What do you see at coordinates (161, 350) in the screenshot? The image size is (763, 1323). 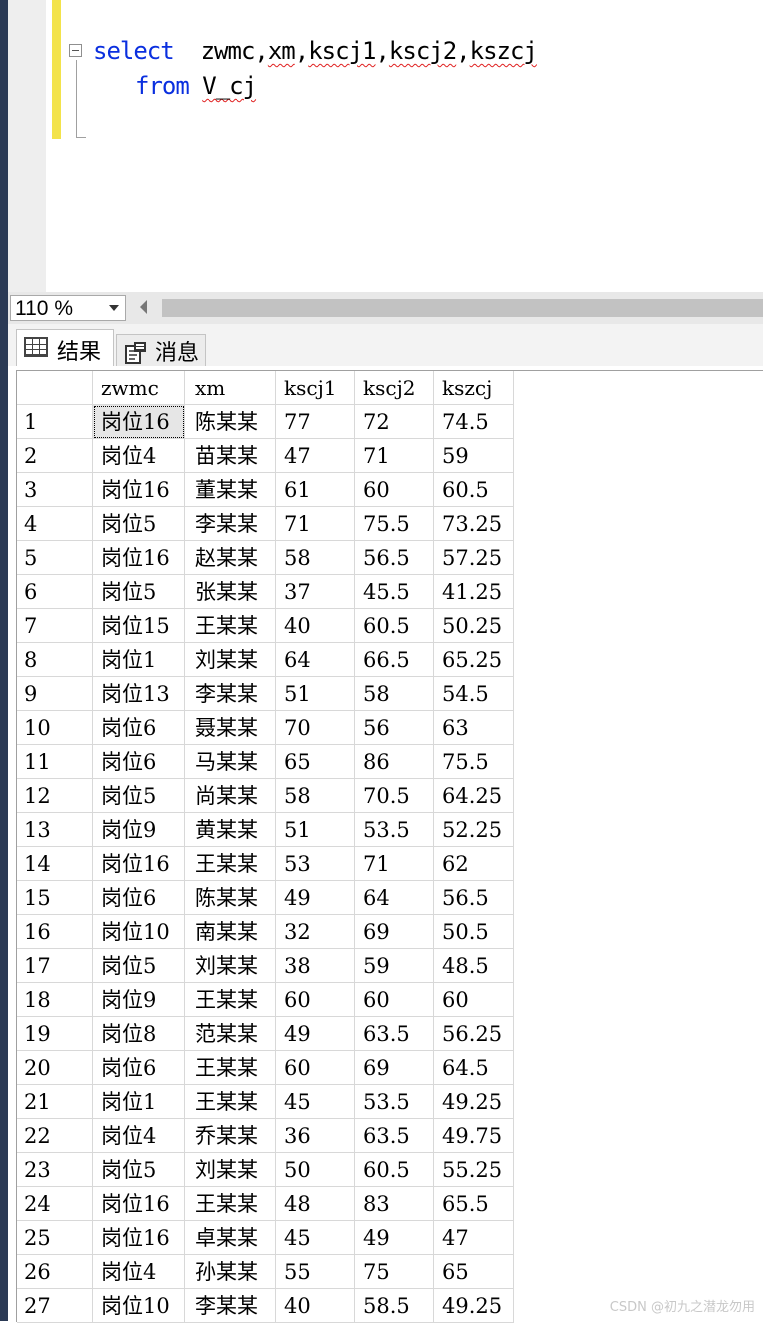 I see `tab-messages: 消息` at bounding box center [161, 350].